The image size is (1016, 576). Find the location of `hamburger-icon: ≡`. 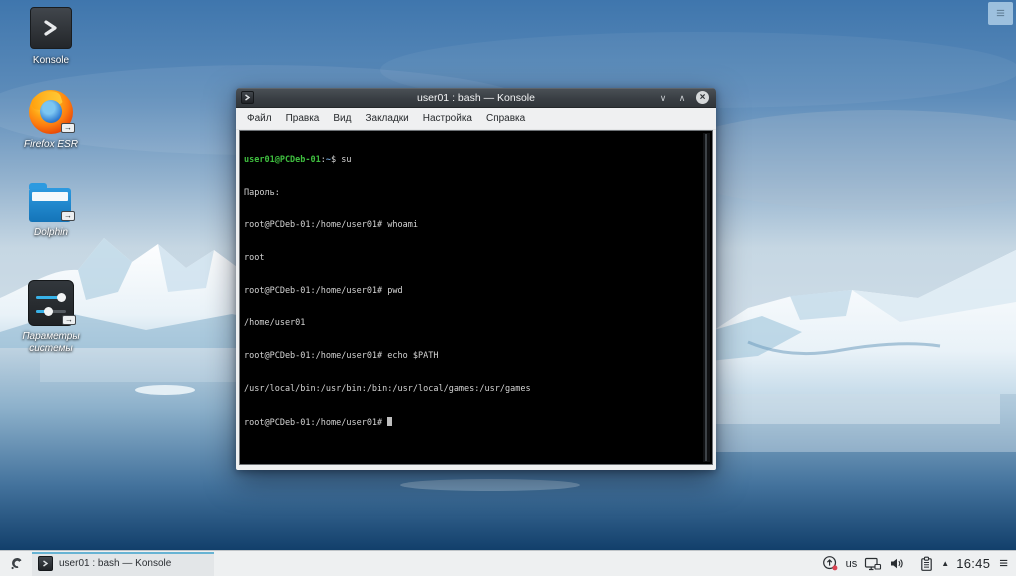

hamburger-icon: ≡ is located at coordinates (1000, 13).